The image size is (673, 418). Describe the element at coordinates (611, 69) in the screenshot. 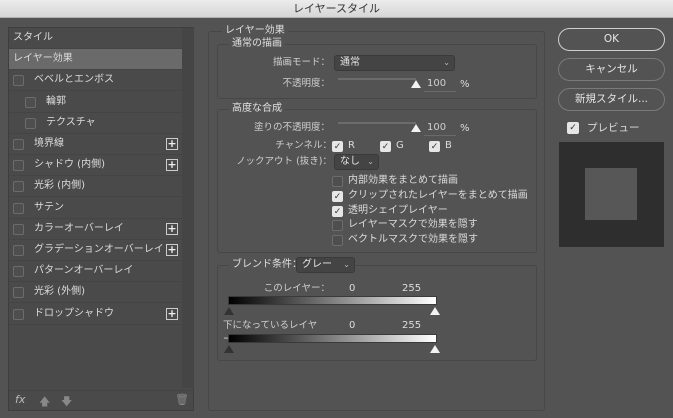

I see `cancel-button: キャンセル` at that location.